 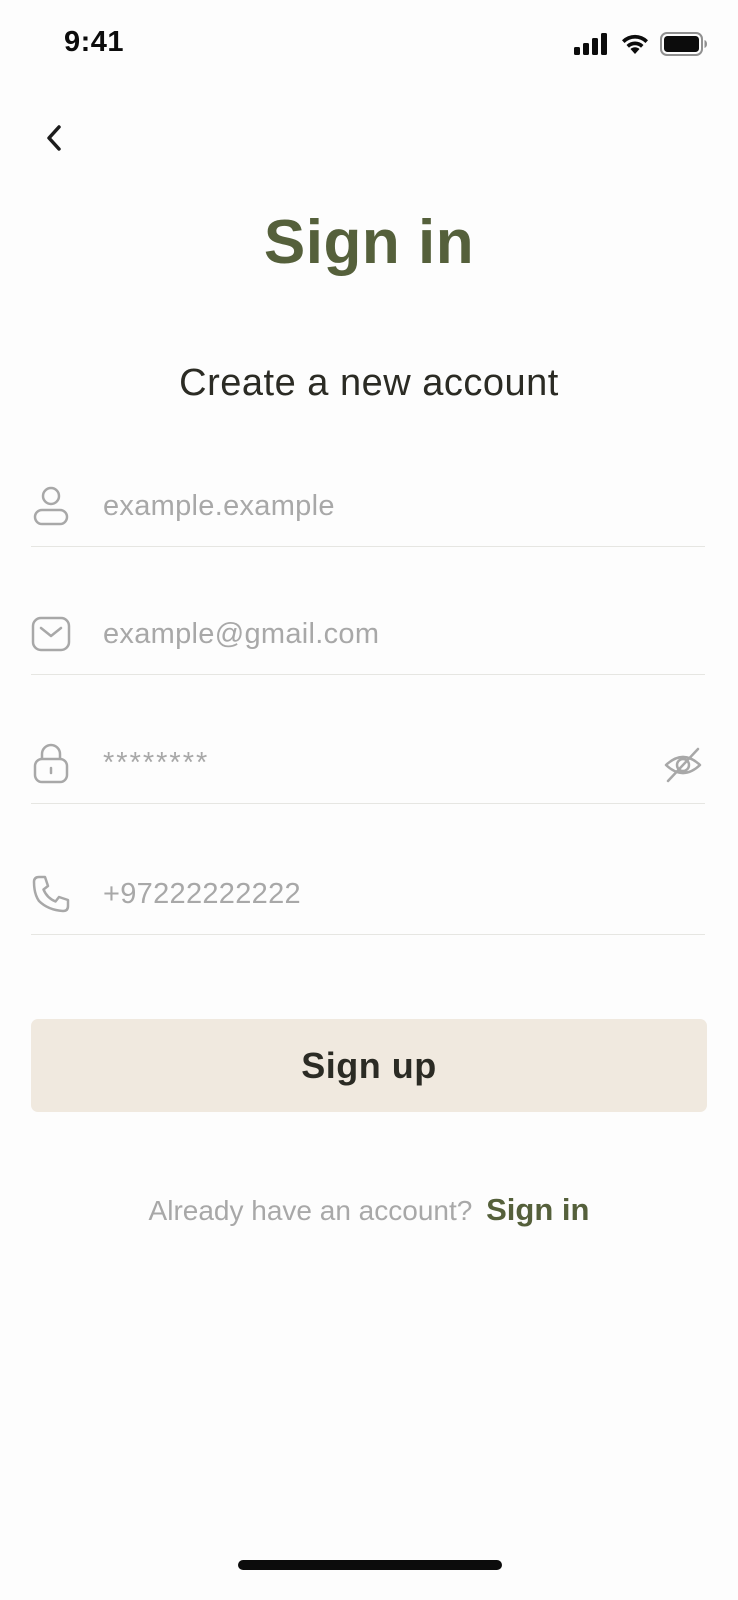 What do you see at coordinates (51, 634) in the screenshot?
I see `mail-icon` at bounding box center [51, 634].